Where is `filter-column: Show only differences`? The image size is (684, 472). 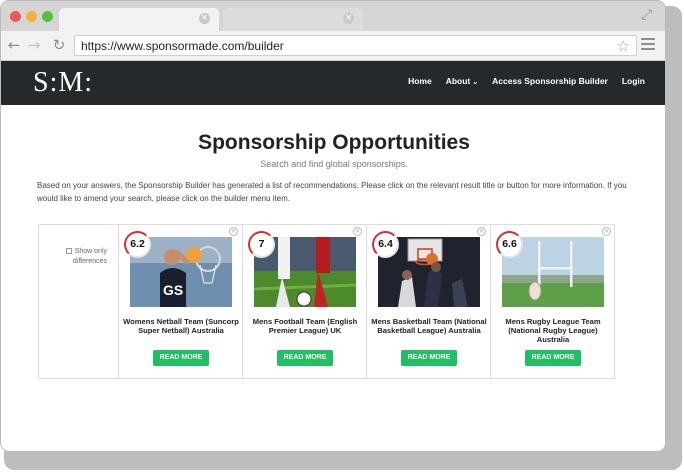
filter-column: Show only differences is located at coordinates (79, 301).